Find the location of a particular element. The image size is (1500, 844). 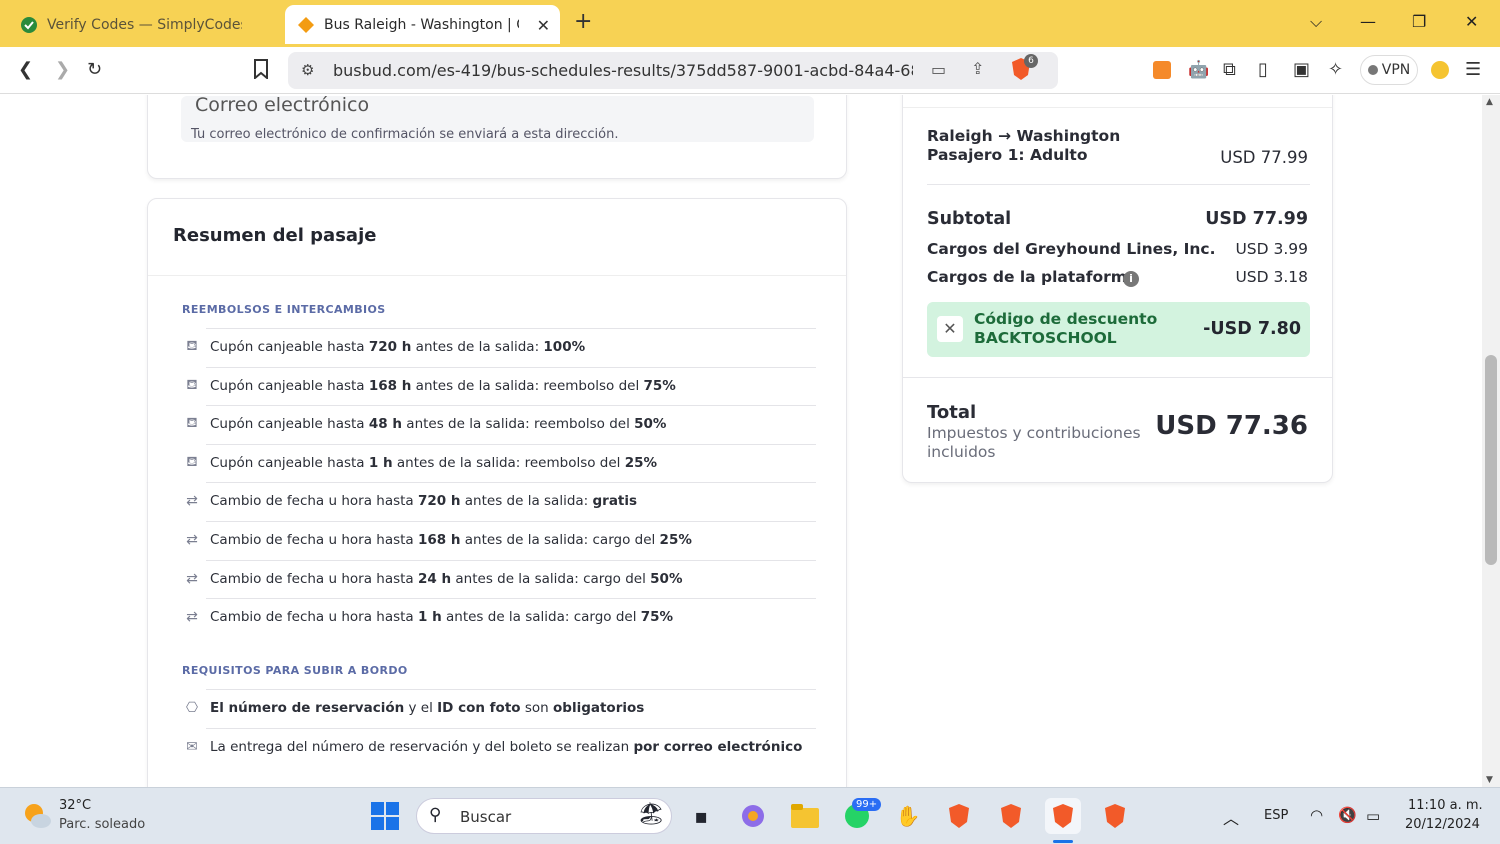

emphasis: 100% is located at coordinates (564, 347).